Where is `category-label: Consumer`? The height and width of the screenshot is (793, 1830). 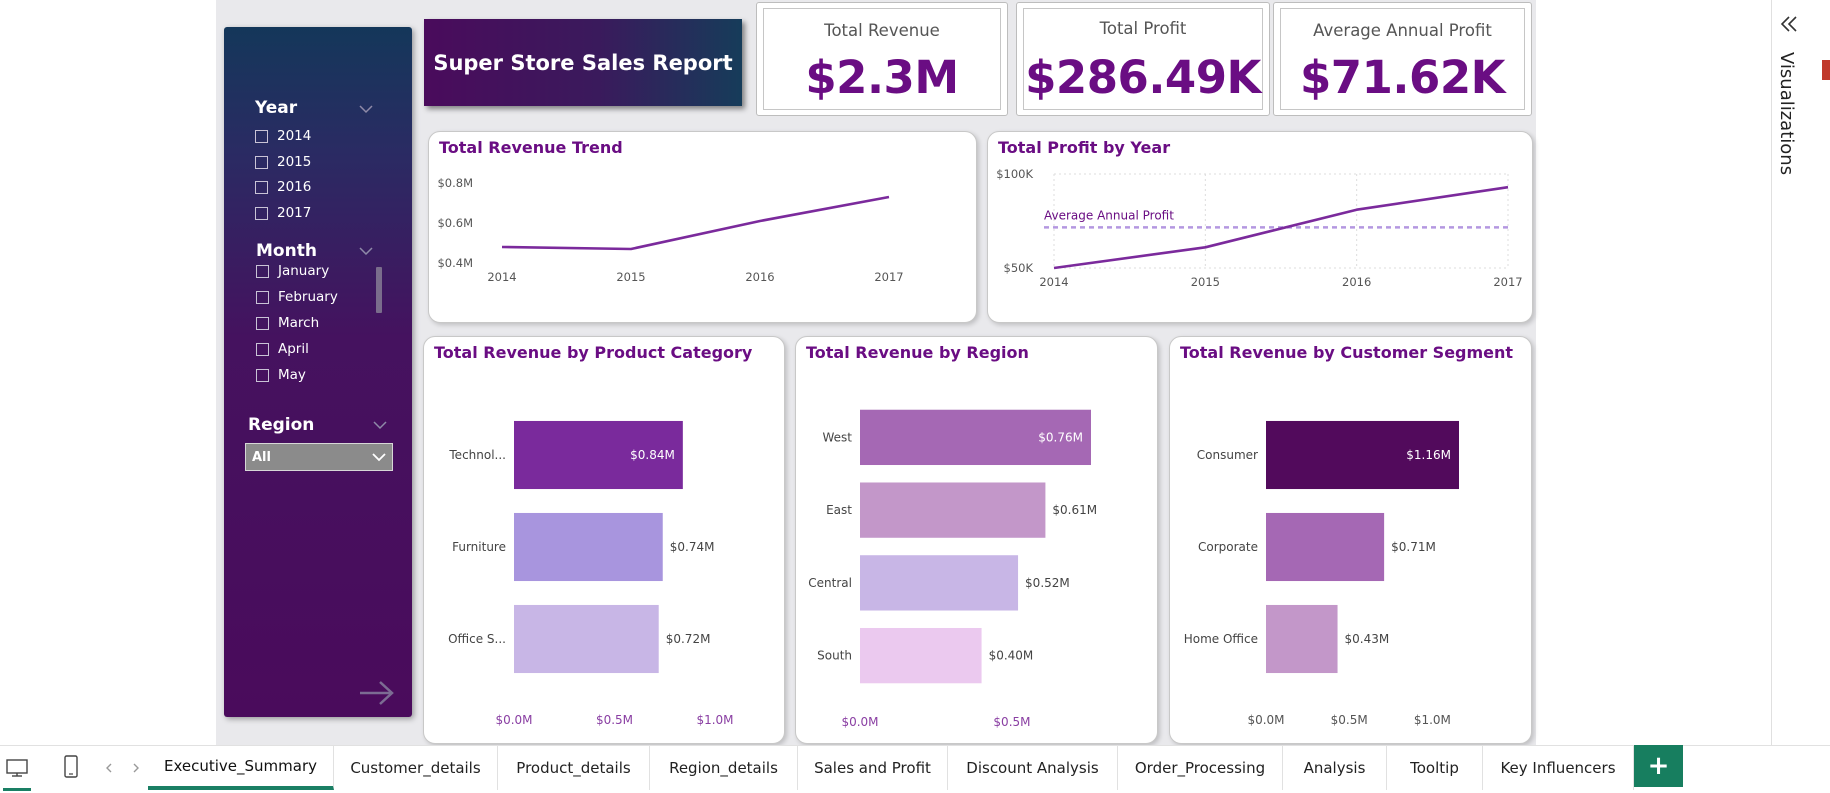 category-label: Consumer is located at coordinates (1227, 455).